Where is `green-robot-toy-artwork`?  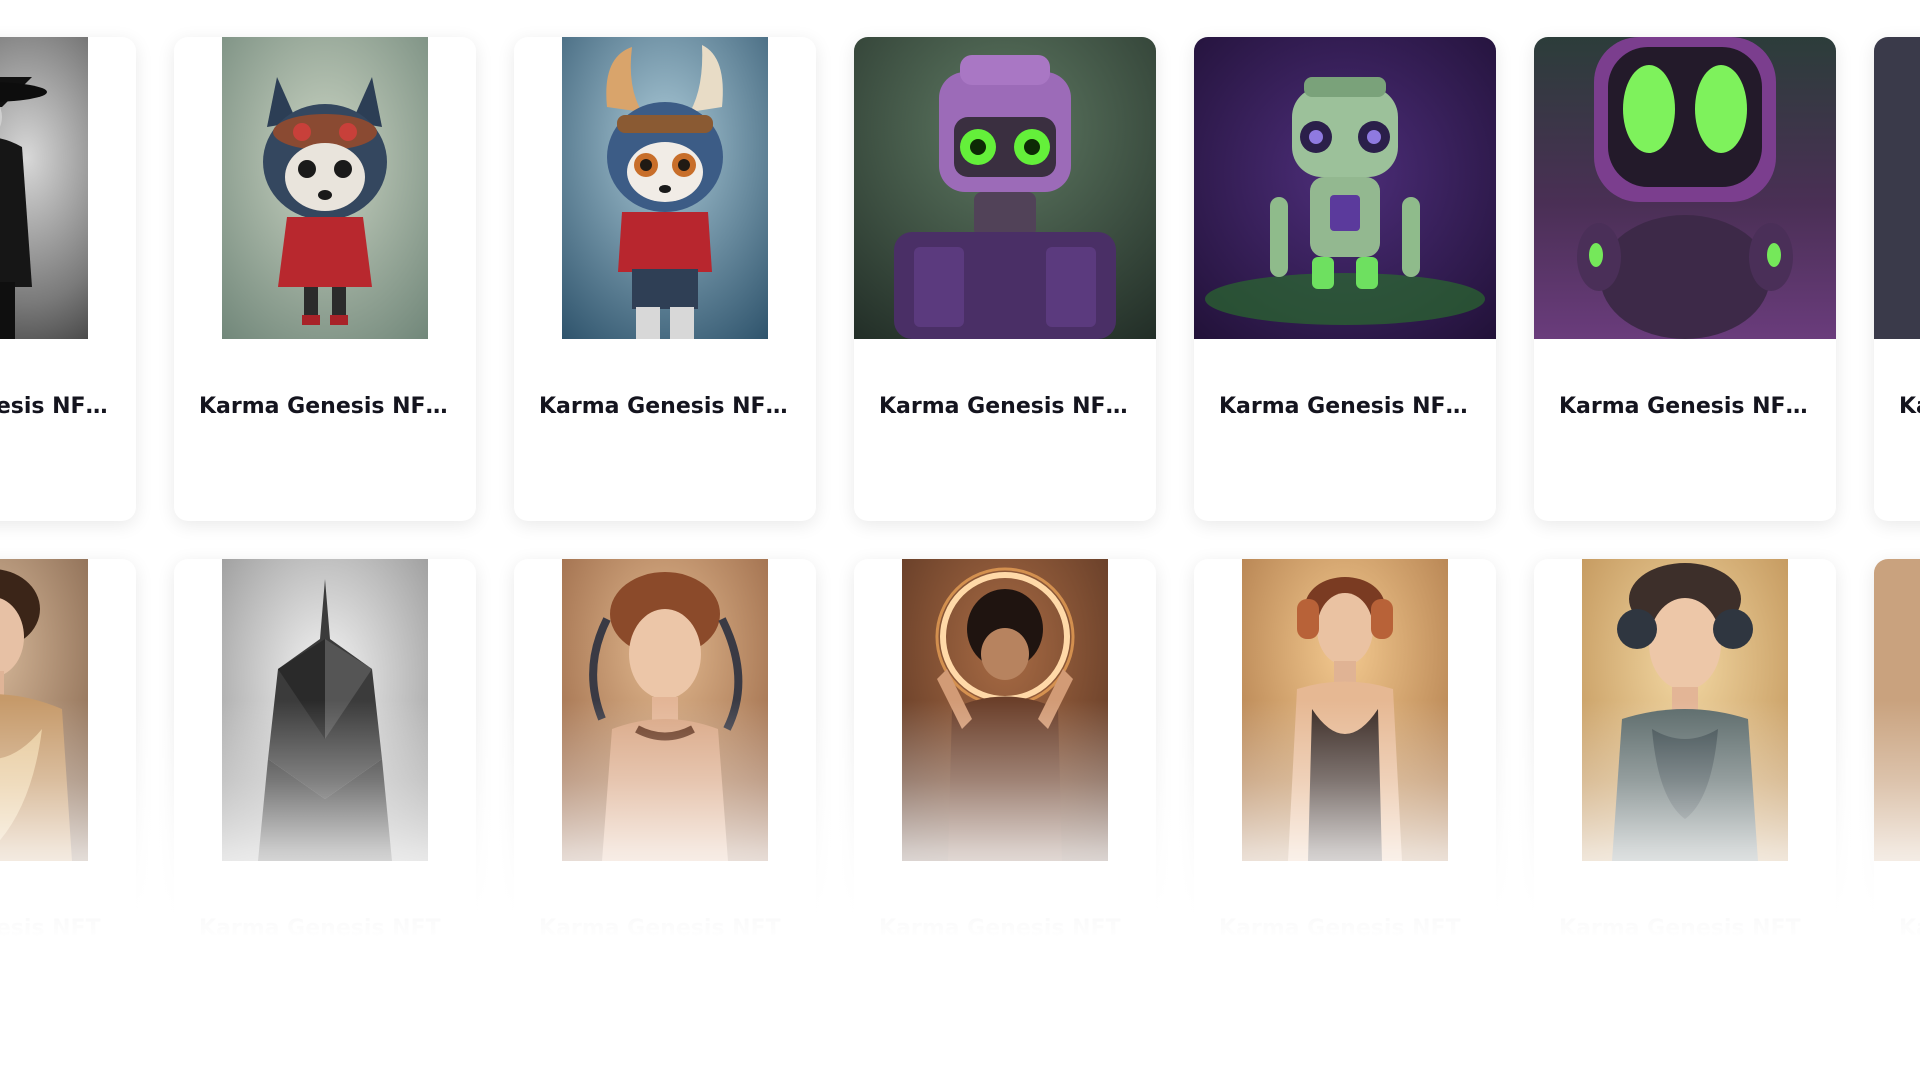
green-robot-toy-artwork is located at coordinates (1345, 188).